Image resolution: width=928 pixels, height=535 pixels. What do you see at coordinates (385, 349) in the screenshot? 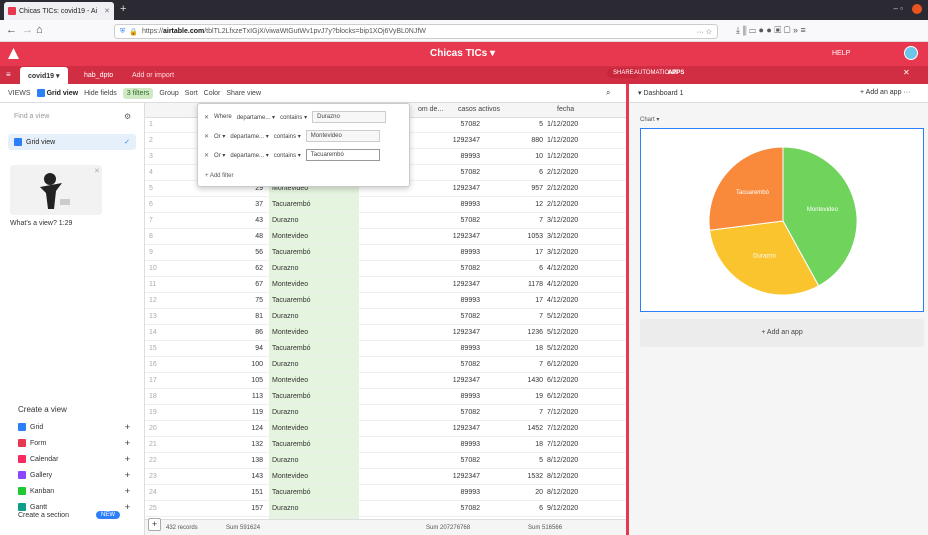
I see `table-row: 15 94 Tacuarembó 89993 18 5/12/2020` at bounding box center [385, 349].